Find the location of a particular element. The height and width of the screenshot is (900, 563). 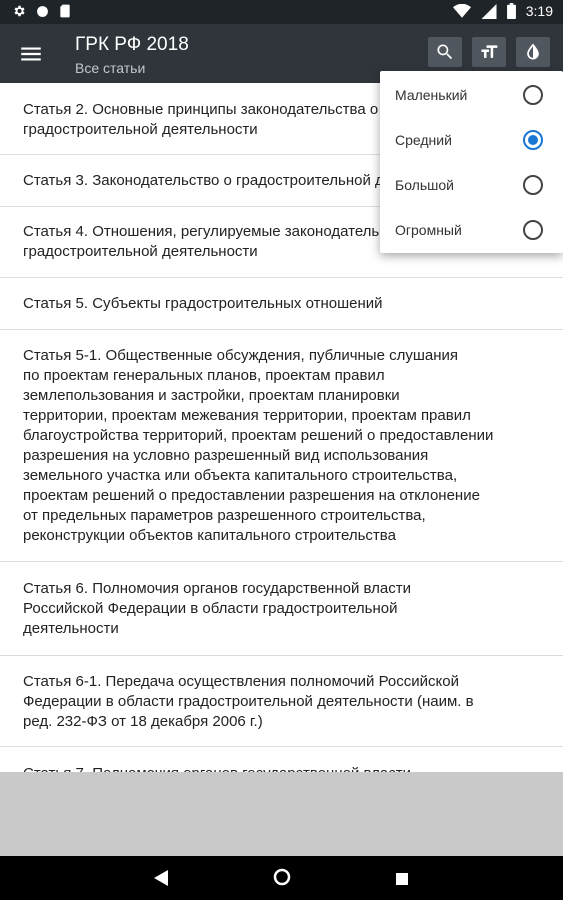

hamburger-icon is located at coordinates (31, 54).